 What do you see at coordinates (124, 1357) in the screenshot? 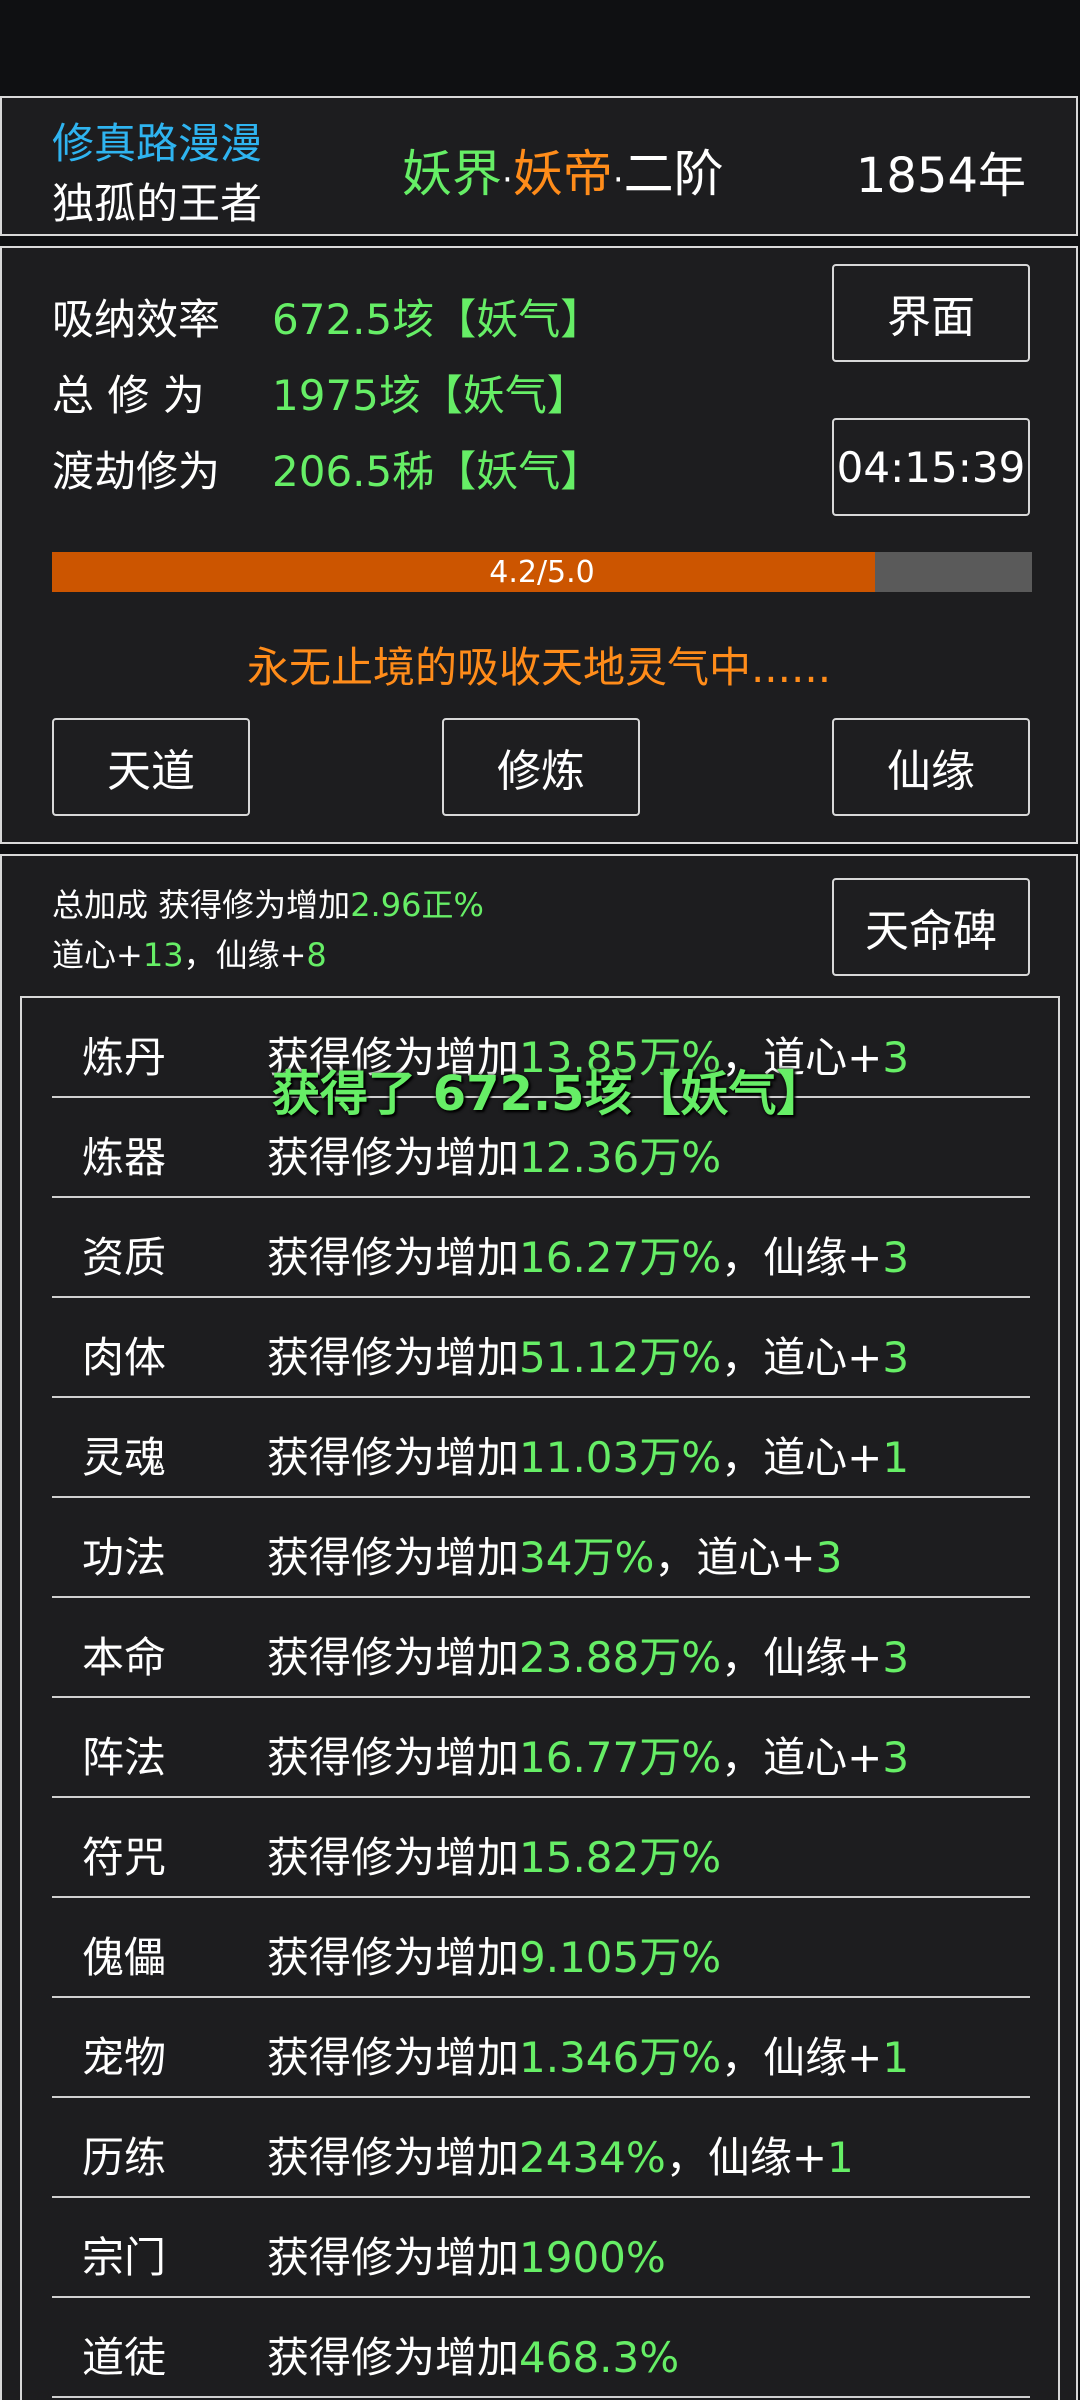
I see `bonus-row-name: 肉体` at bounding box center [124, 1357].